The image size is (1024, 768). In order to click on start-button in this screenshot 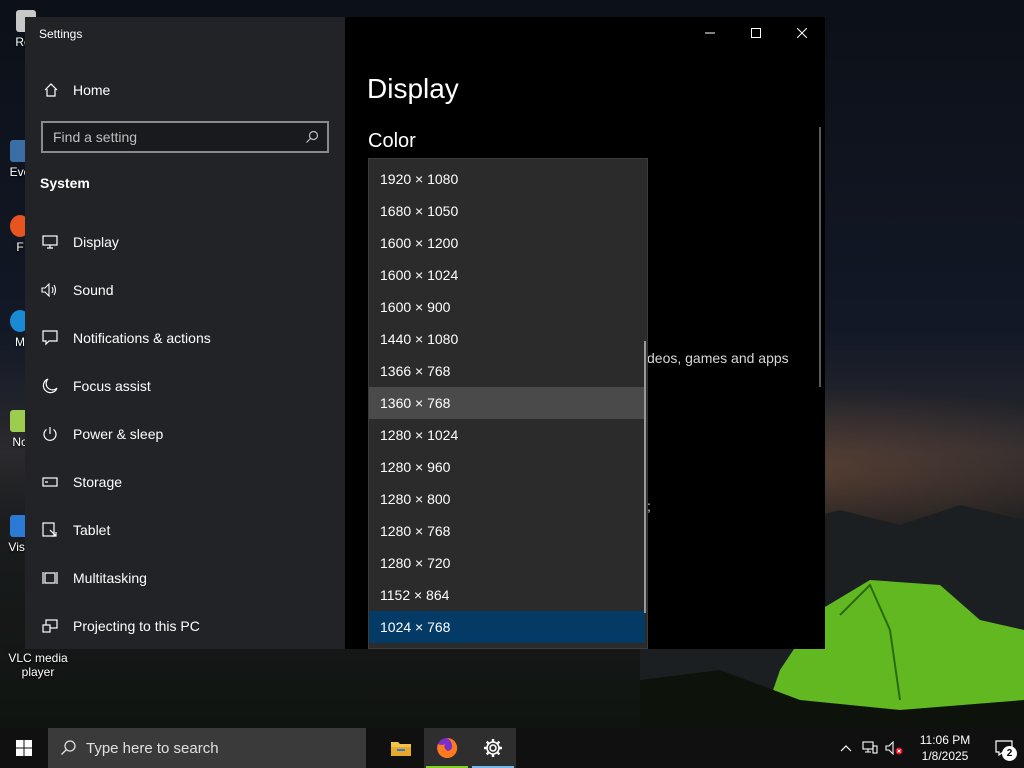, I will do `click(24, 748)`.